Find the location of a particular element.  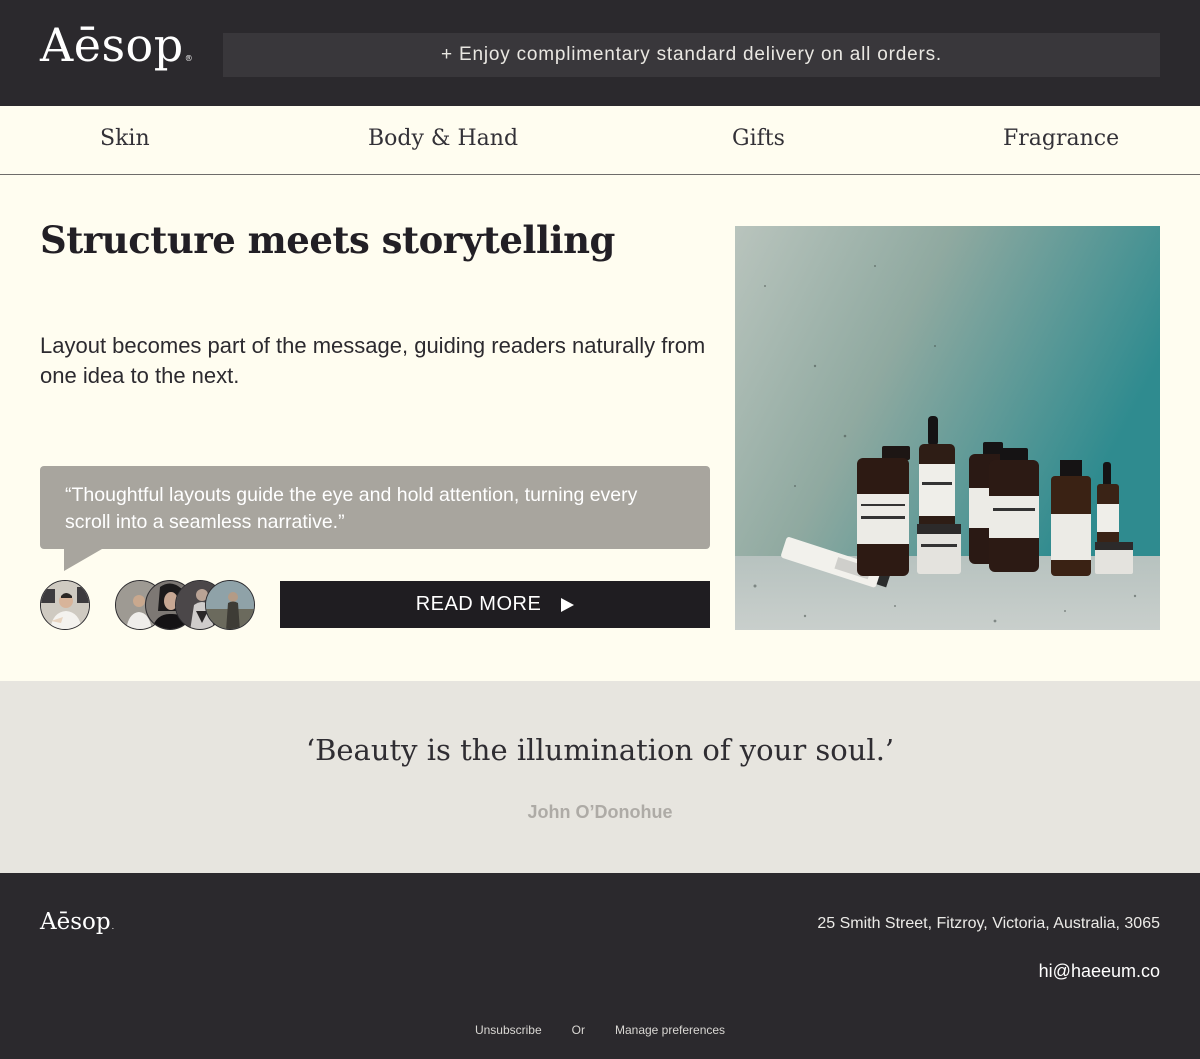

nav-item-body-hand: Body & Hand is located at coordinates (443, 138).